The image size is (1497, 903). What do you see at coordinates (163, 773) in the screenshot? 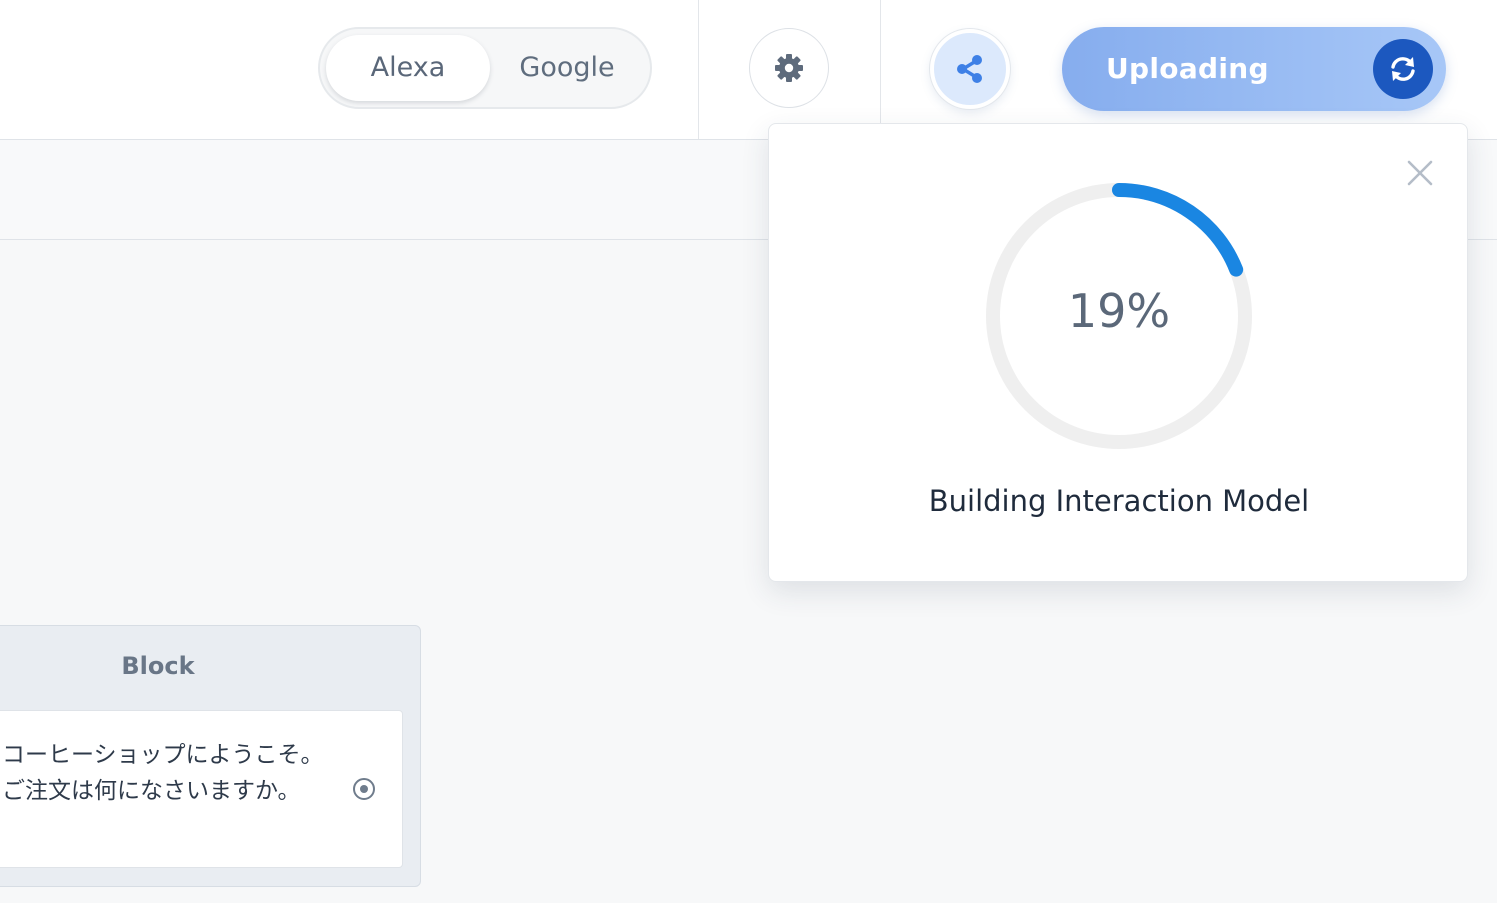
I see `block-speech-text: コーヒーショップにようこそ。ご注文は何になさいますか。` at bounding box center [163, 773].